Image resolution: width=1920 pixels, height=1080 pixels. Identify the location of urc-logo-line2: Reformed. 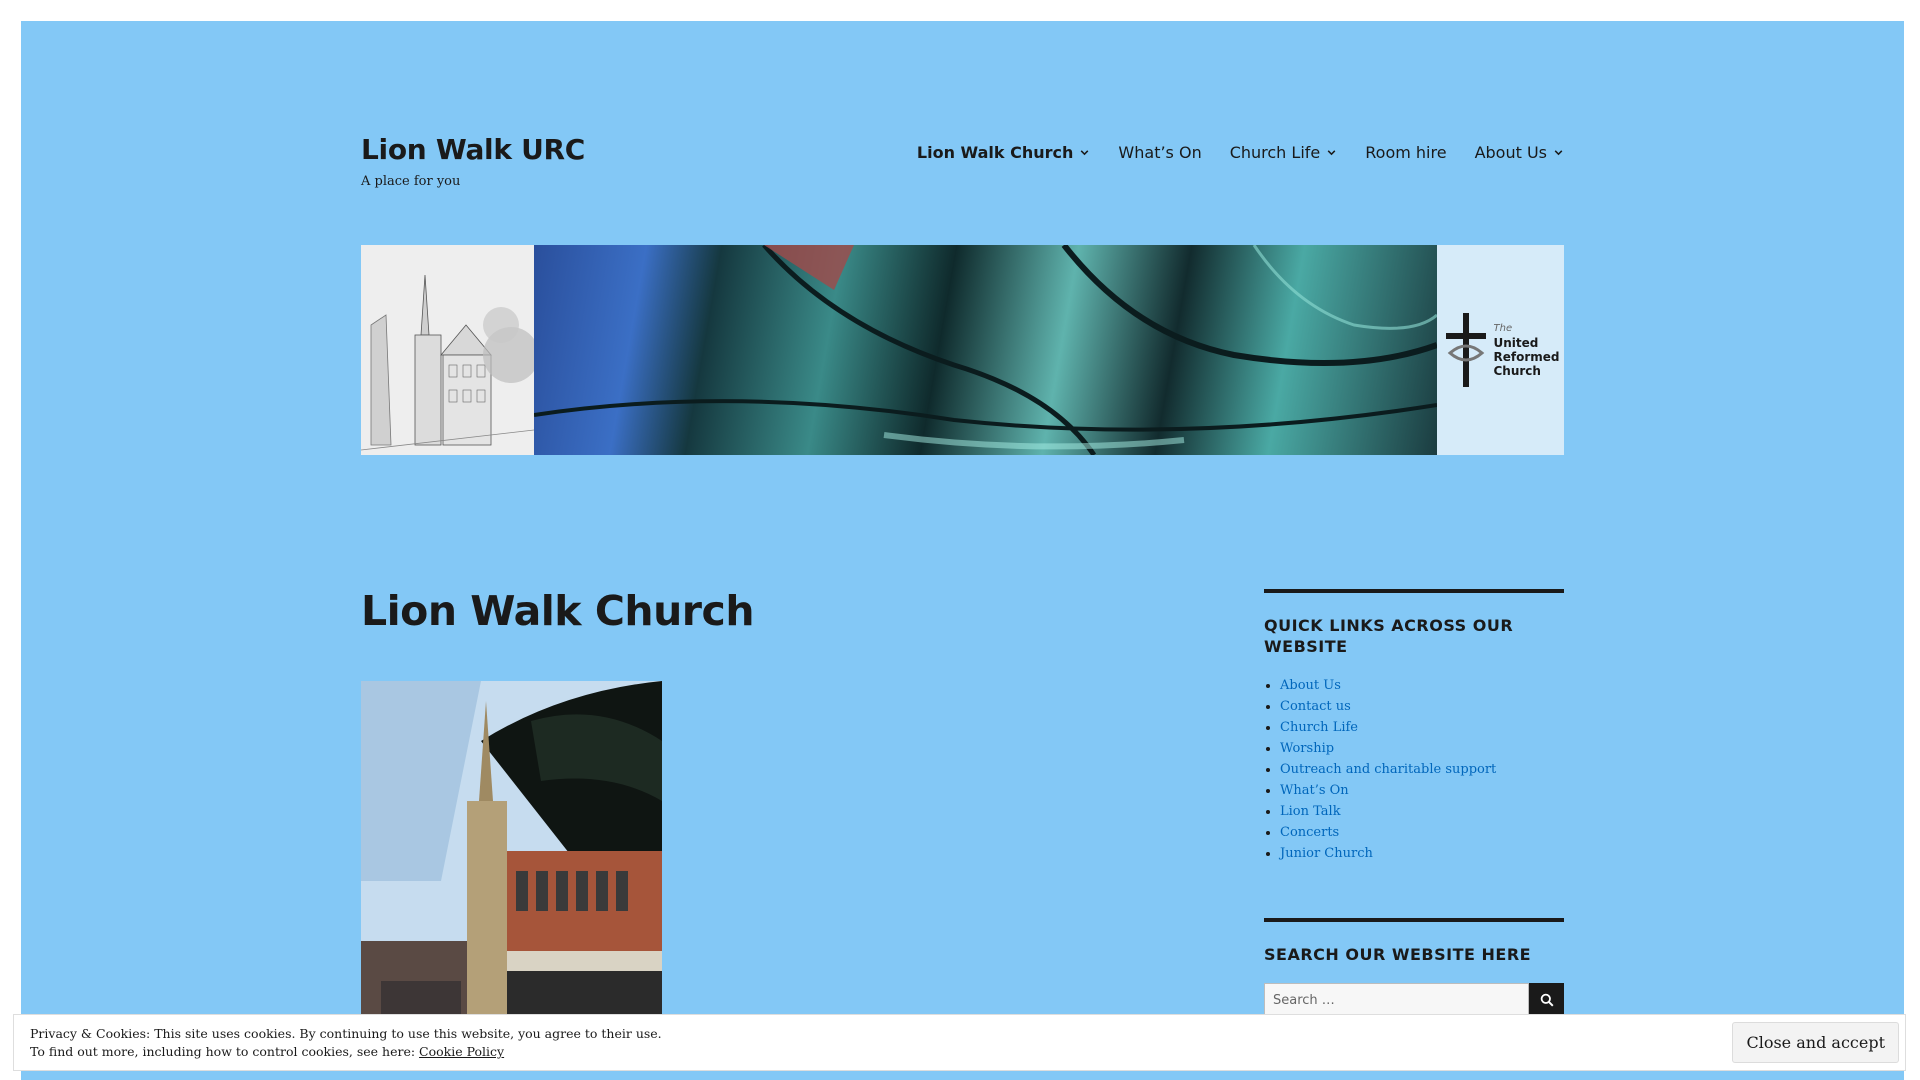
(1526, 357).